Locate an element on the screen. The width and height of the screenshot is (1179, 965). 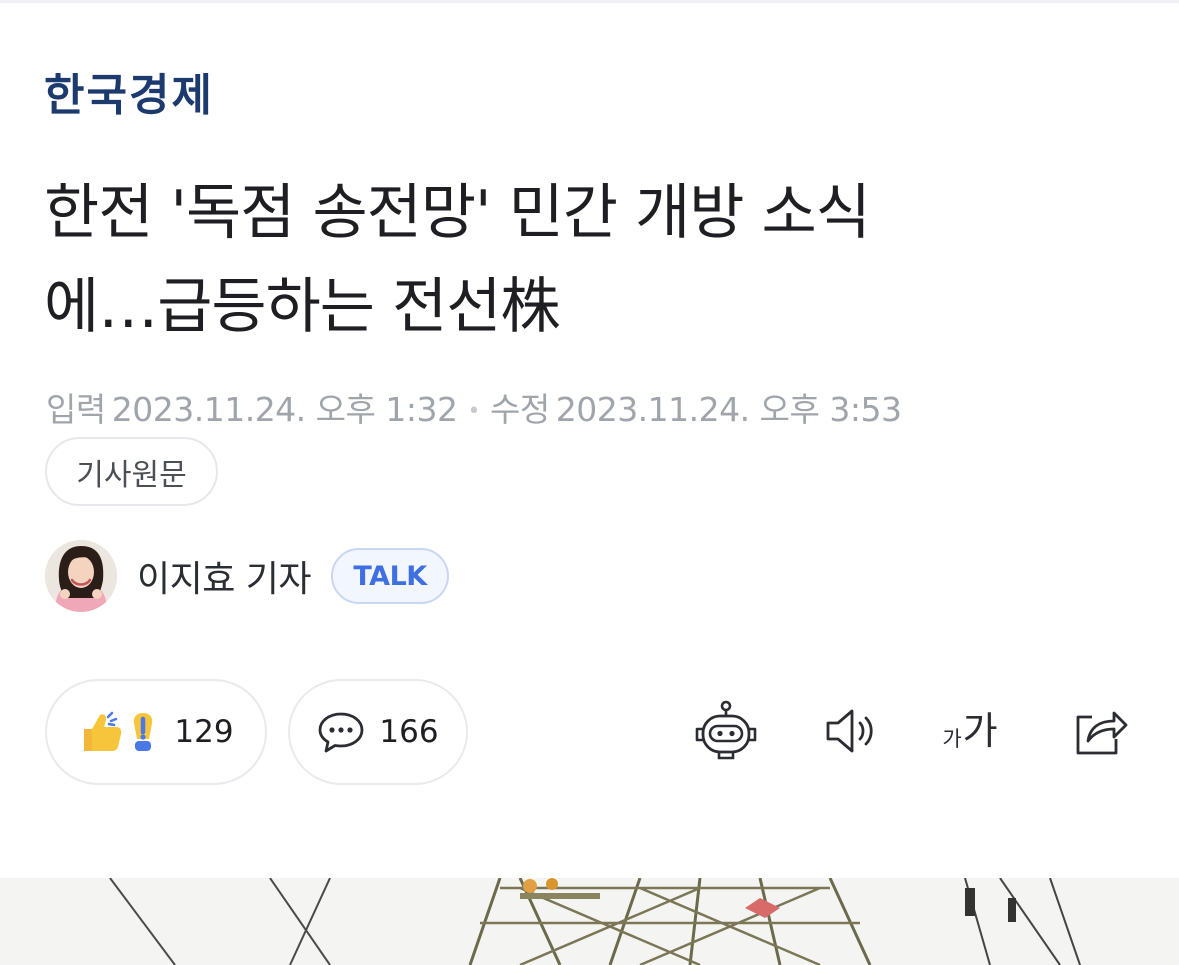
reaction-count: 129 is located at coordinates (204, 732).